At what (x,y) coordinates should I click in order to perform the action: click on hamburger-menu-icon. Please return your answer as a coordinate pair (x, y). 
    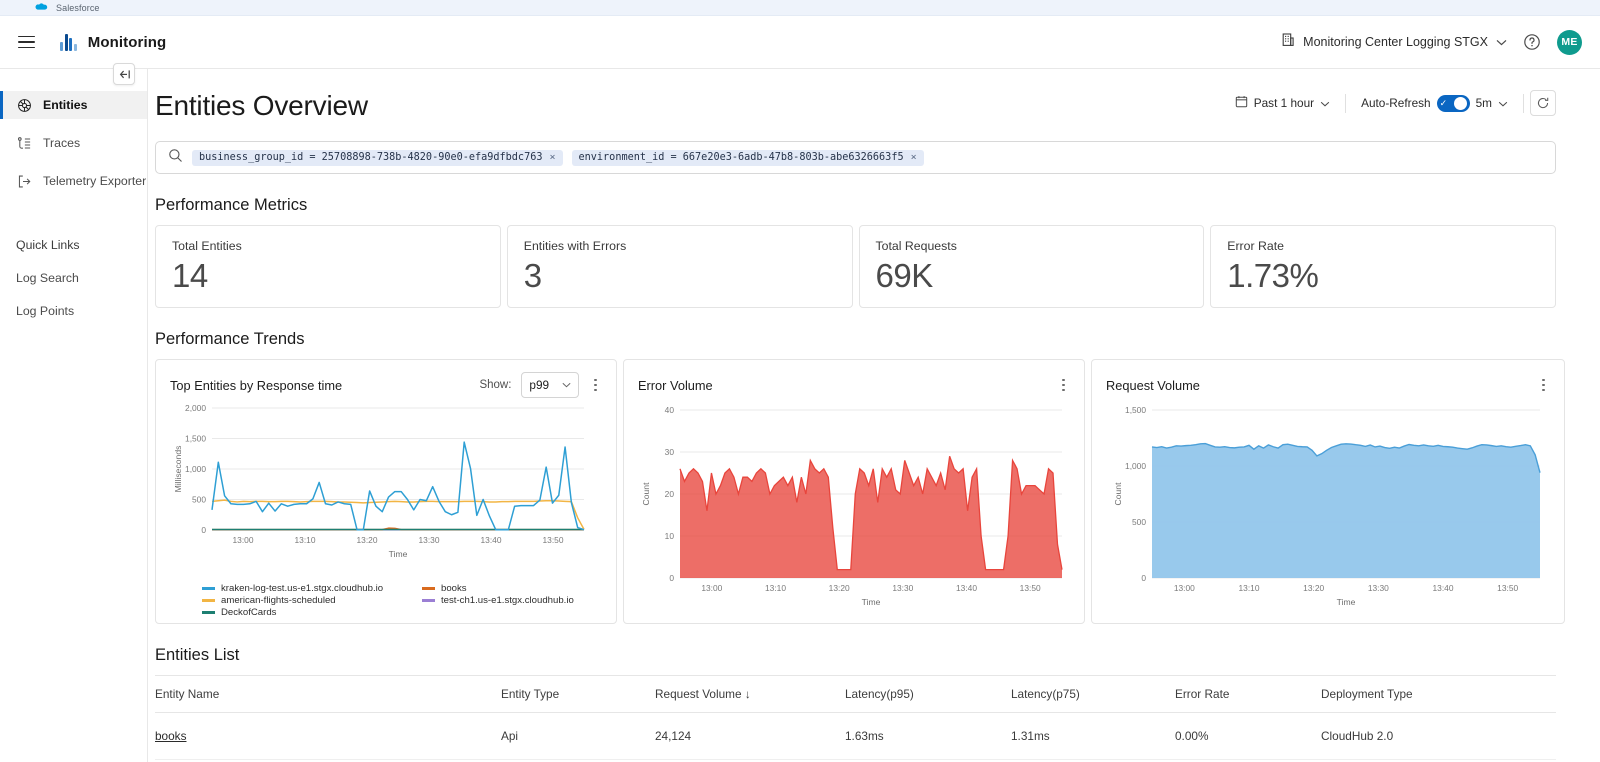
    Looking at the image, I should click on (26, 42).